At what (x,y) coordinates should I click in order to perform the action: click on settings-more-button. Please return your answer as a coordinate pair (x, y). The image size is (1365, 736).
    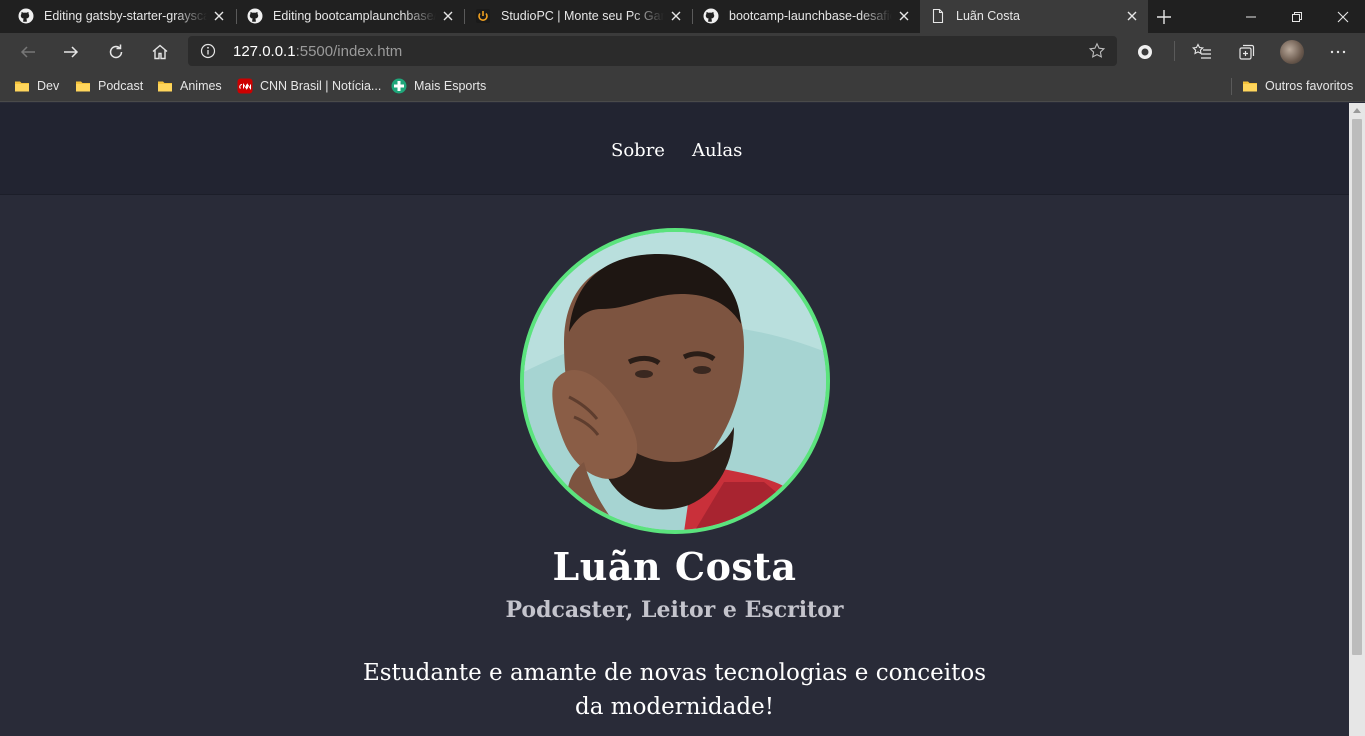
    Looking at the image, I should click on (1338, 52).